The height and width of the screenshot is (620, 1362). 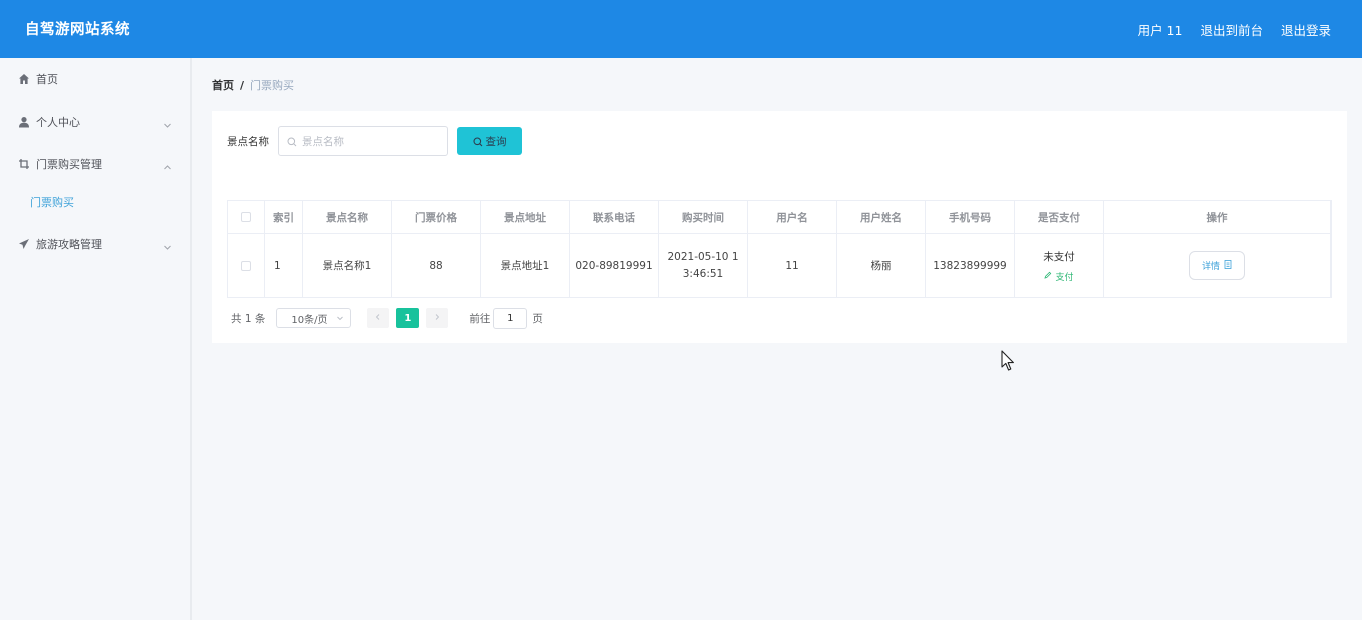 I want to click on sidebar-subitem-ticket-purchase: 门票购买, so click(x=95, y=202).